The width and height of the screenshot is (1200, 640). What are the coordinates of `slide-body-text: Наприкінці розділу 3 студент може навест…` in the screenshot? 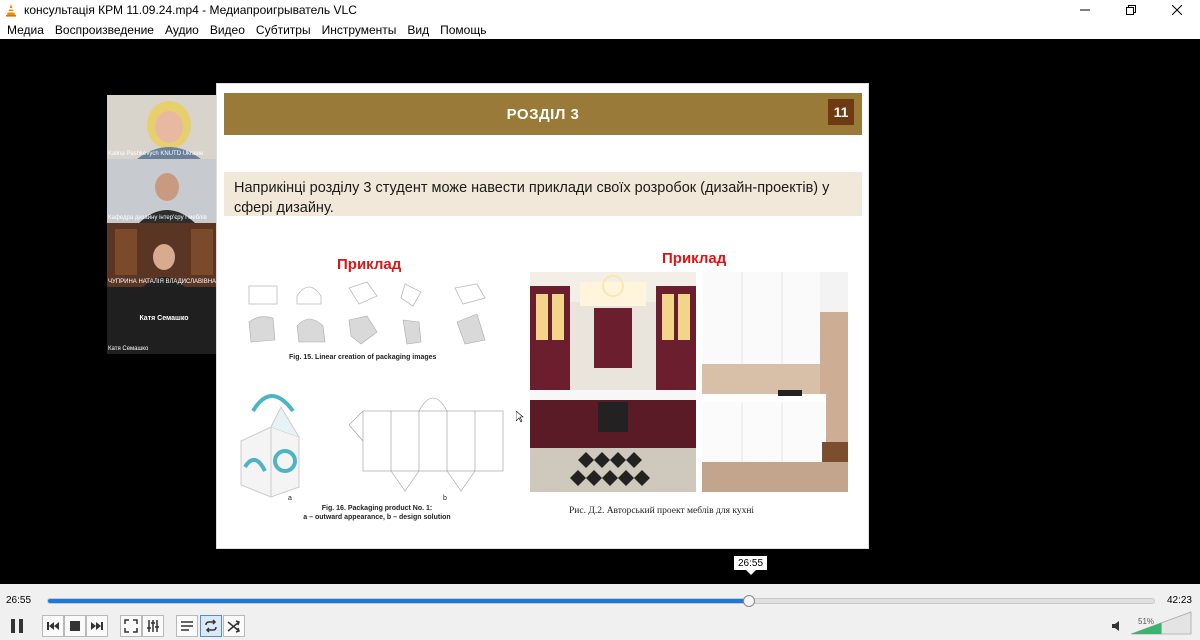 It's located at (543, 194).